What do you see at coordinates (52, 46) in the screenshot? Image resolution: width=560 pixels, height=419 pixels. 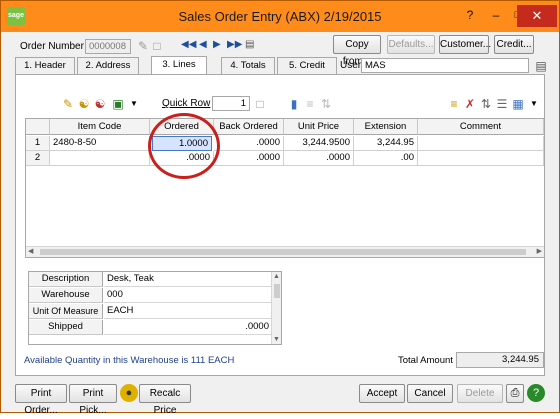 I see `order-number-label: Order Number` at bounding box center [52, 46].